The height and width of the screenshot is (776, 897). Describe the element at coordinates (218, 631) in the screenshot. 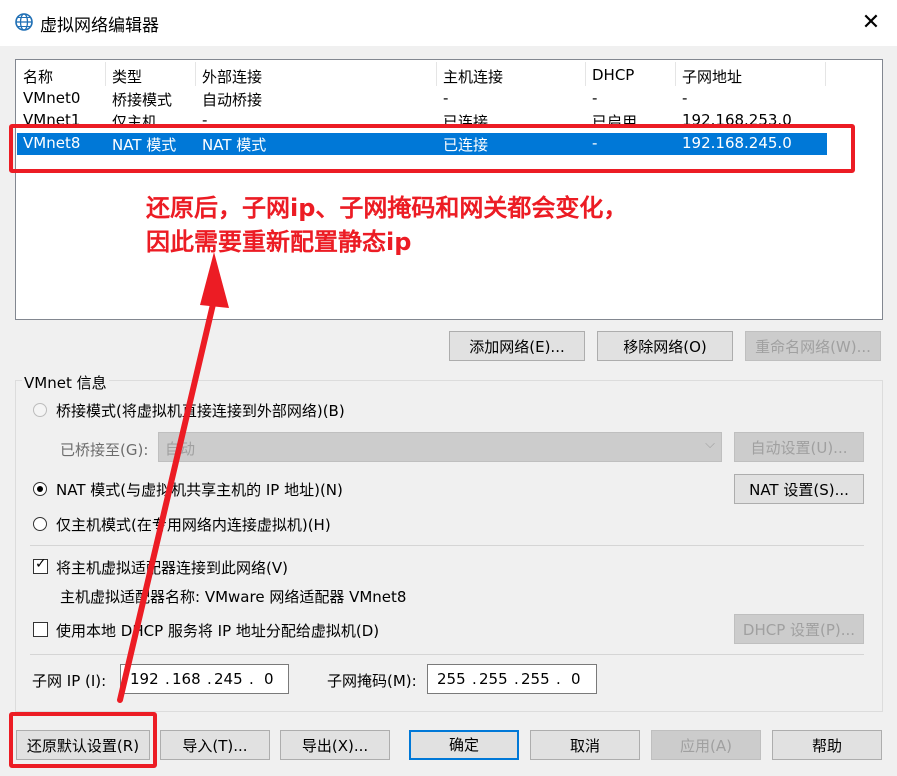

I see `use-dhcp-label: 使用本地 DHCP 服务将 IP 地址分配给虚拟机(D)` at that location.